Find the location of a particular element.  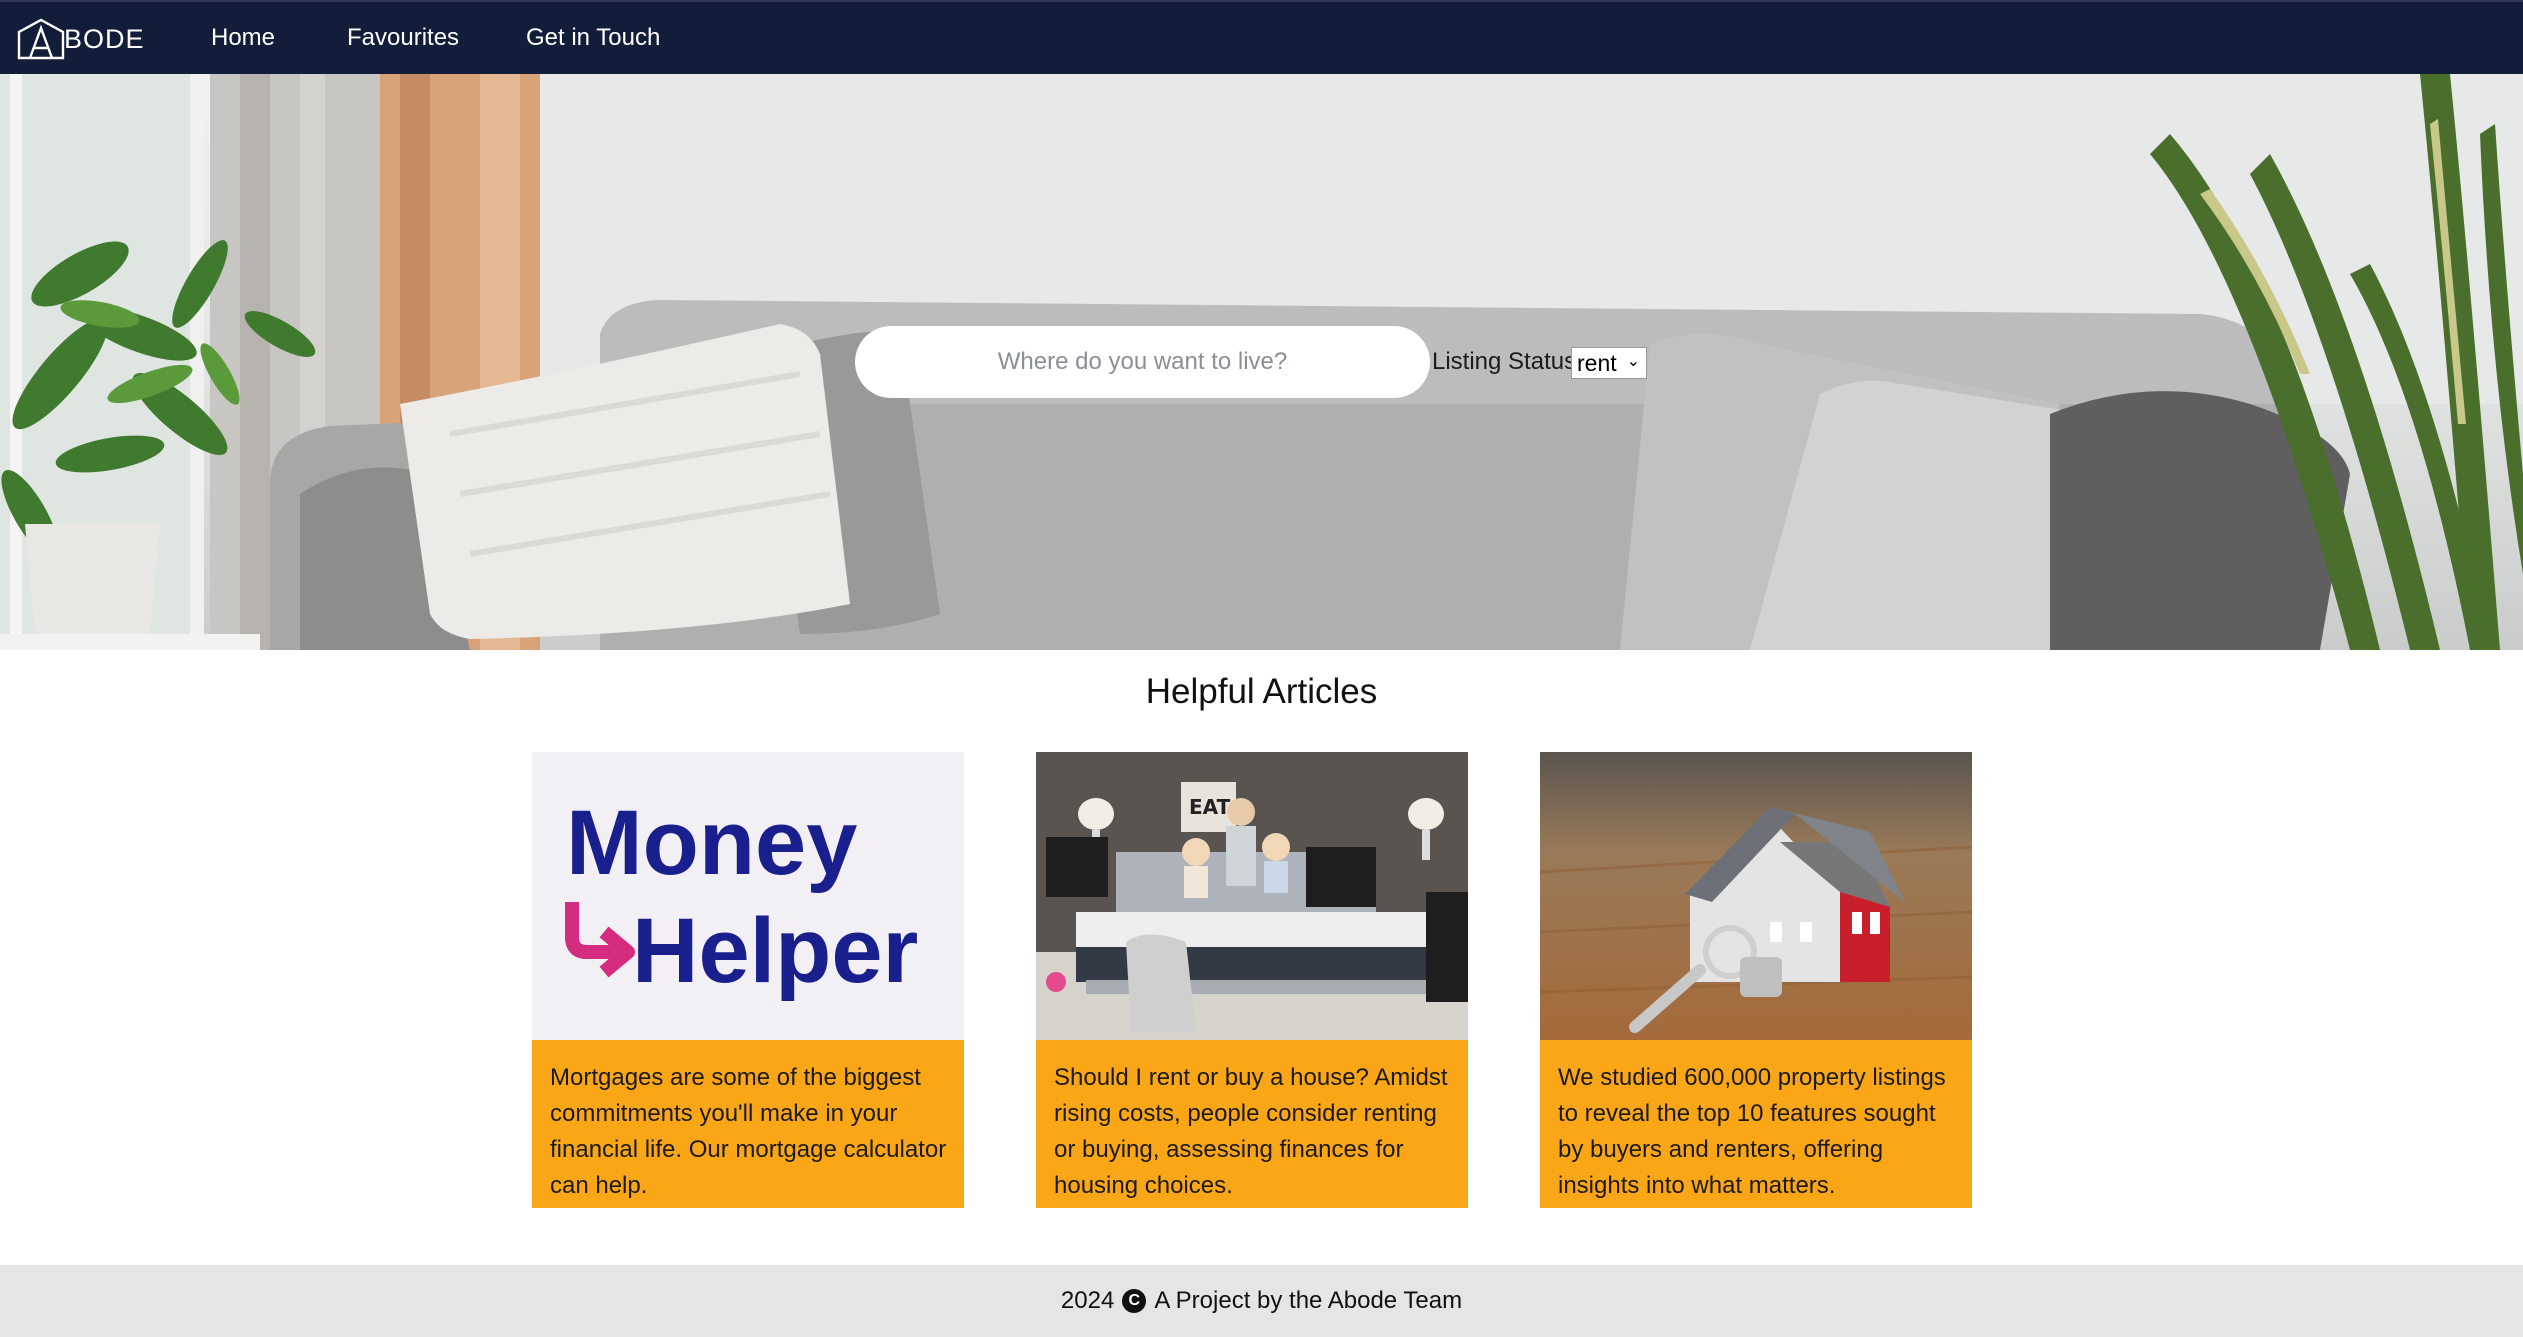

listing-status-value: rent is located at coordinates (1597, 362).